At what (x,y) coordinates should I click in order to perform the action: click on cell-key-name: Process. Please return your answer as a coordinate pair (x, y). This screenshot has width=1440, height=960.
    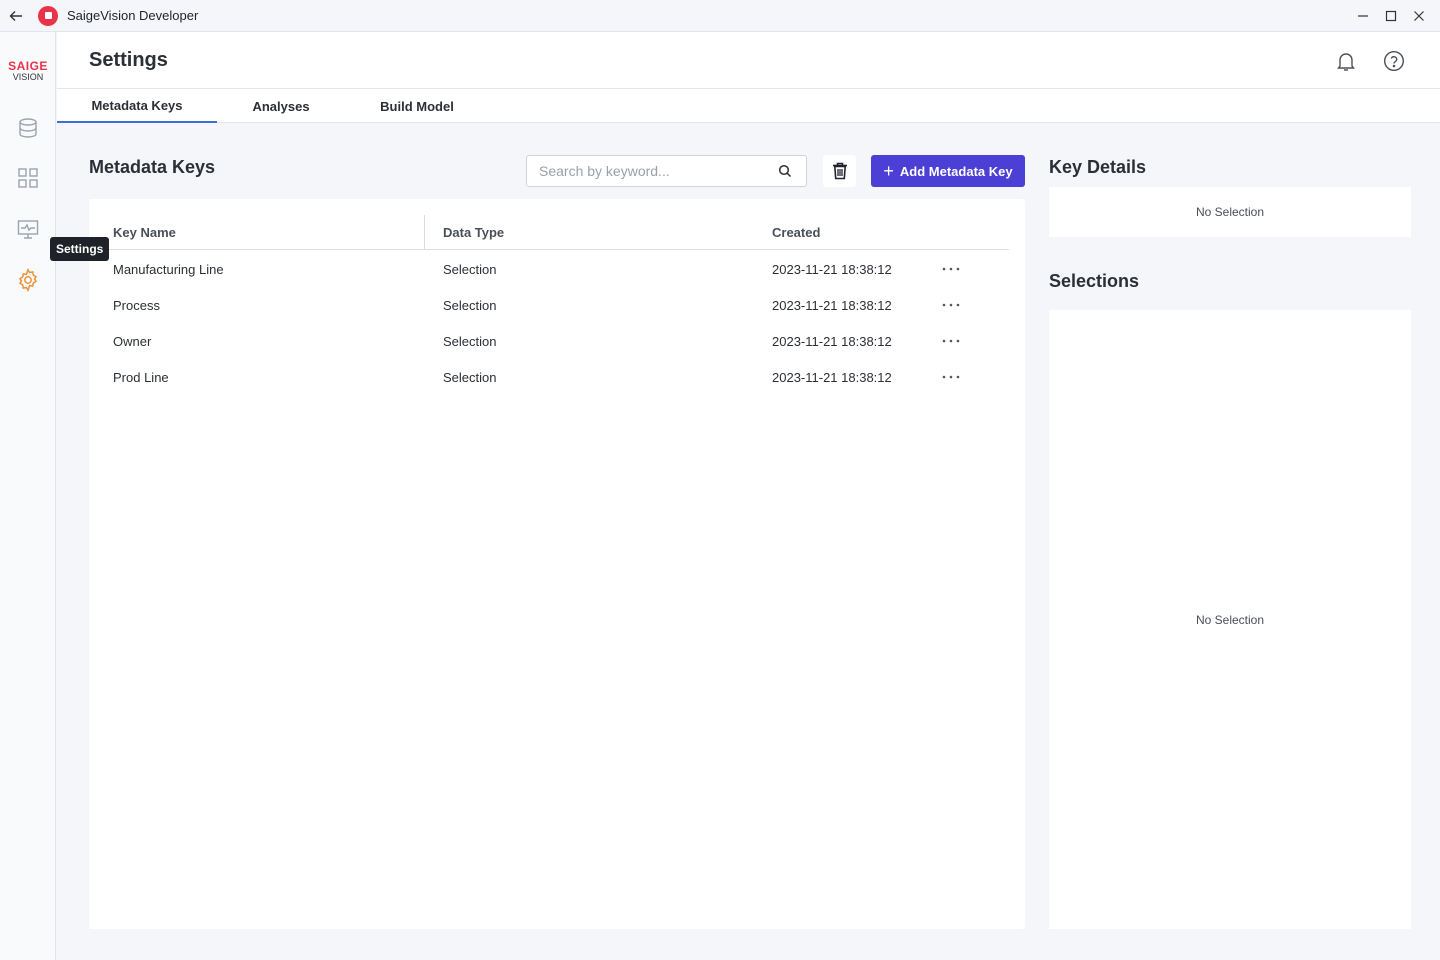
    Looking at the image, I should click on (136, 305).